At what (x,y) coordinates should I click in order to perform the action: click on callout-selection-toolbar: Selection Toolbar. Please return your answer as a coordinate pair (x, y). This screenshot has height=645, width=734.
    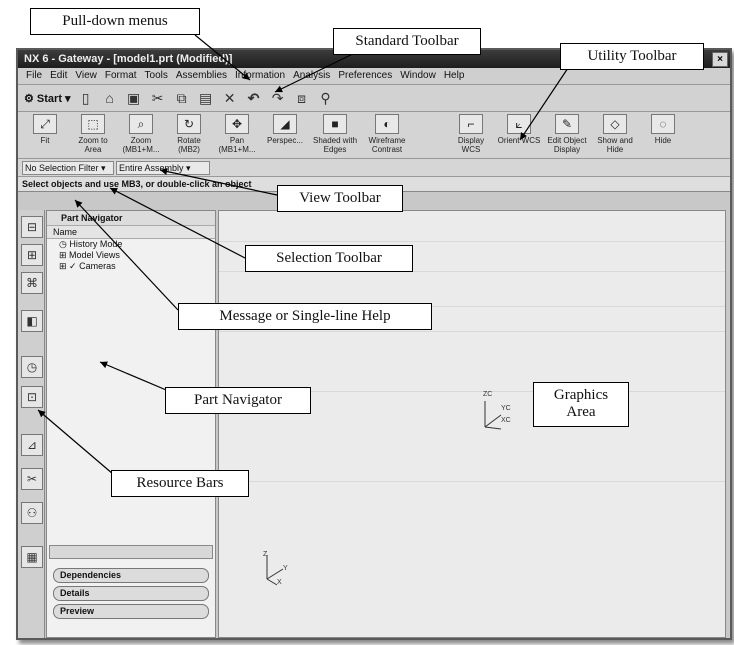
    Looking at the image, I should click on (329, 259).